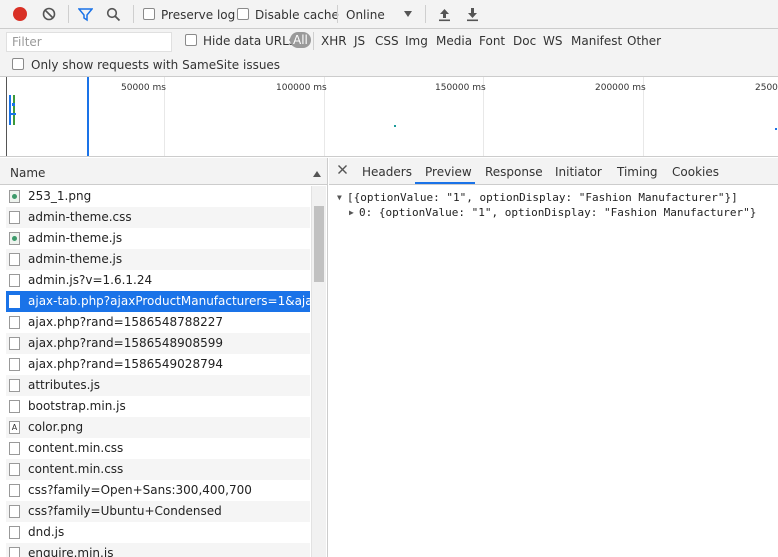 The width and height of the screenshot is (778, 557). I want to click on sort-arrow-icon, so click(317, 174).